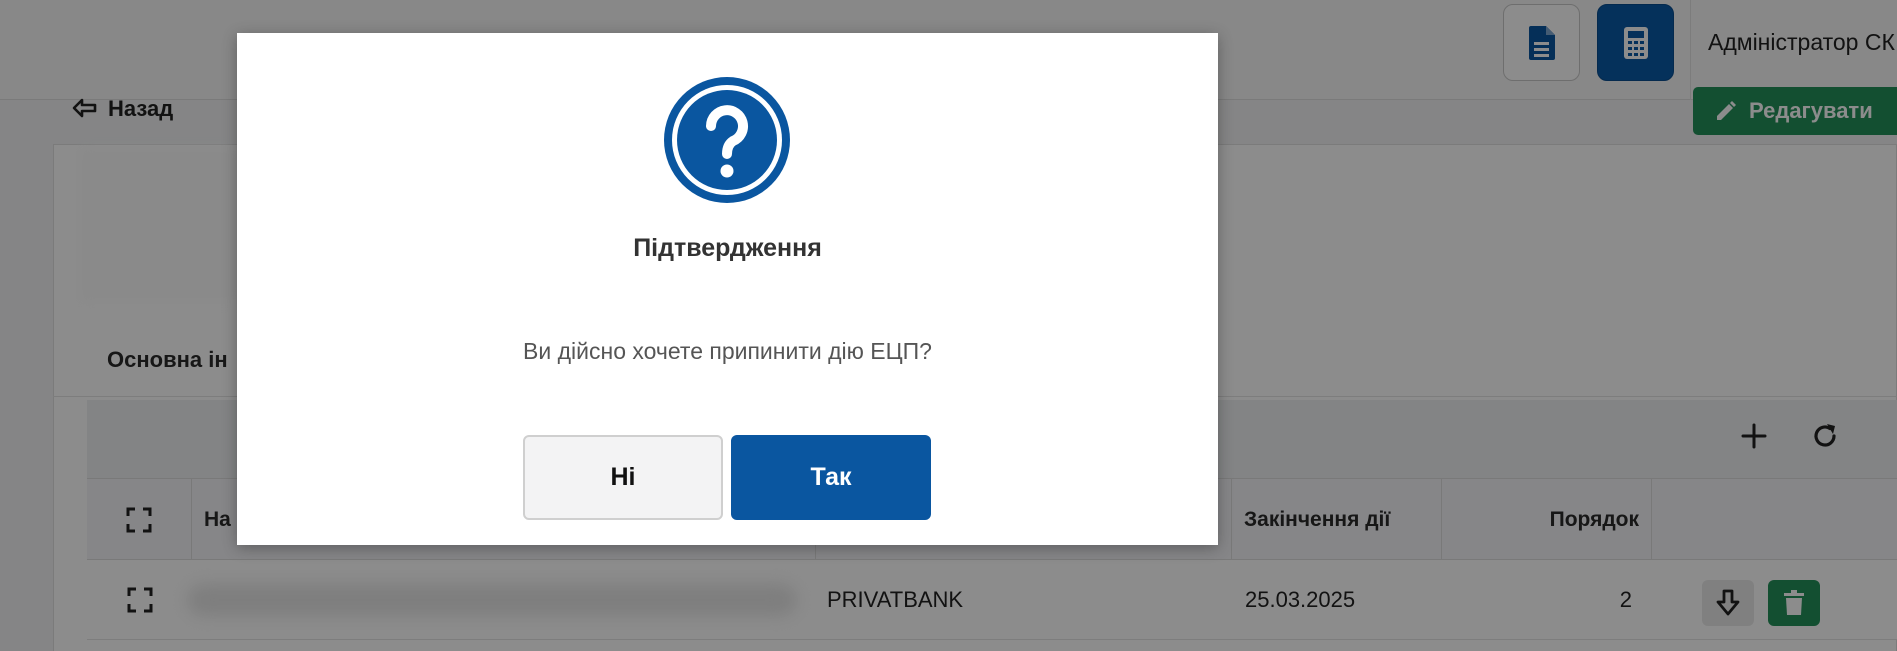 This screenshot has width=1897, height=651. What do you see at coordinates (727, 248) in the screenshot?
I see `dialog-title: Підтвердження` at bounding box center [727, 248].